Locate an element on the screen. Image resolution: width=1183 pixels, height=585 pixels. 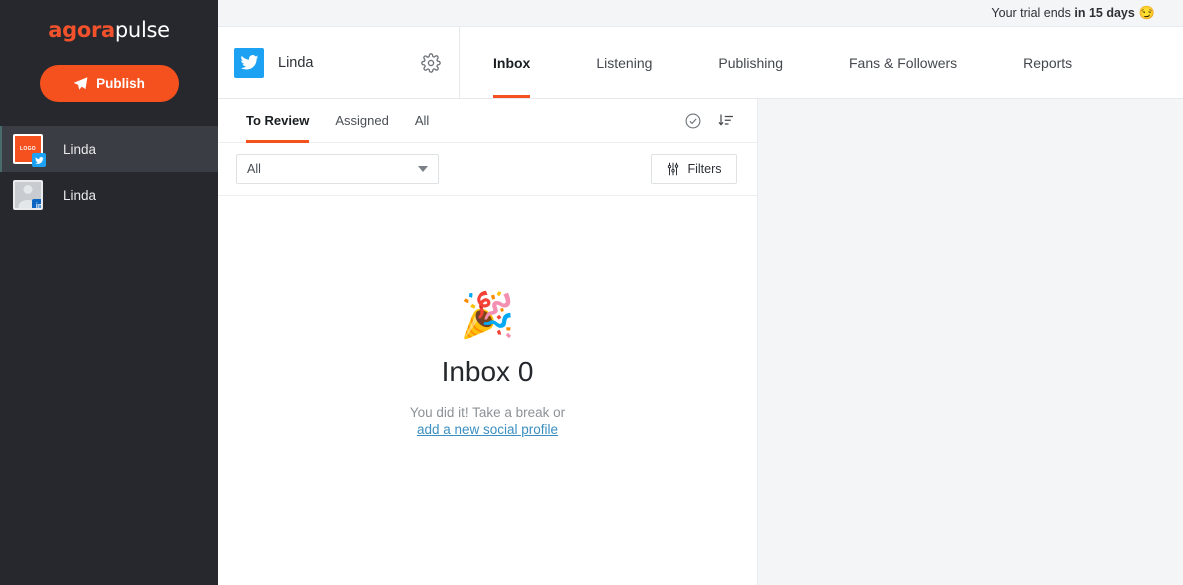
publish-button-container: Publish is located at coordinates (109, 83).